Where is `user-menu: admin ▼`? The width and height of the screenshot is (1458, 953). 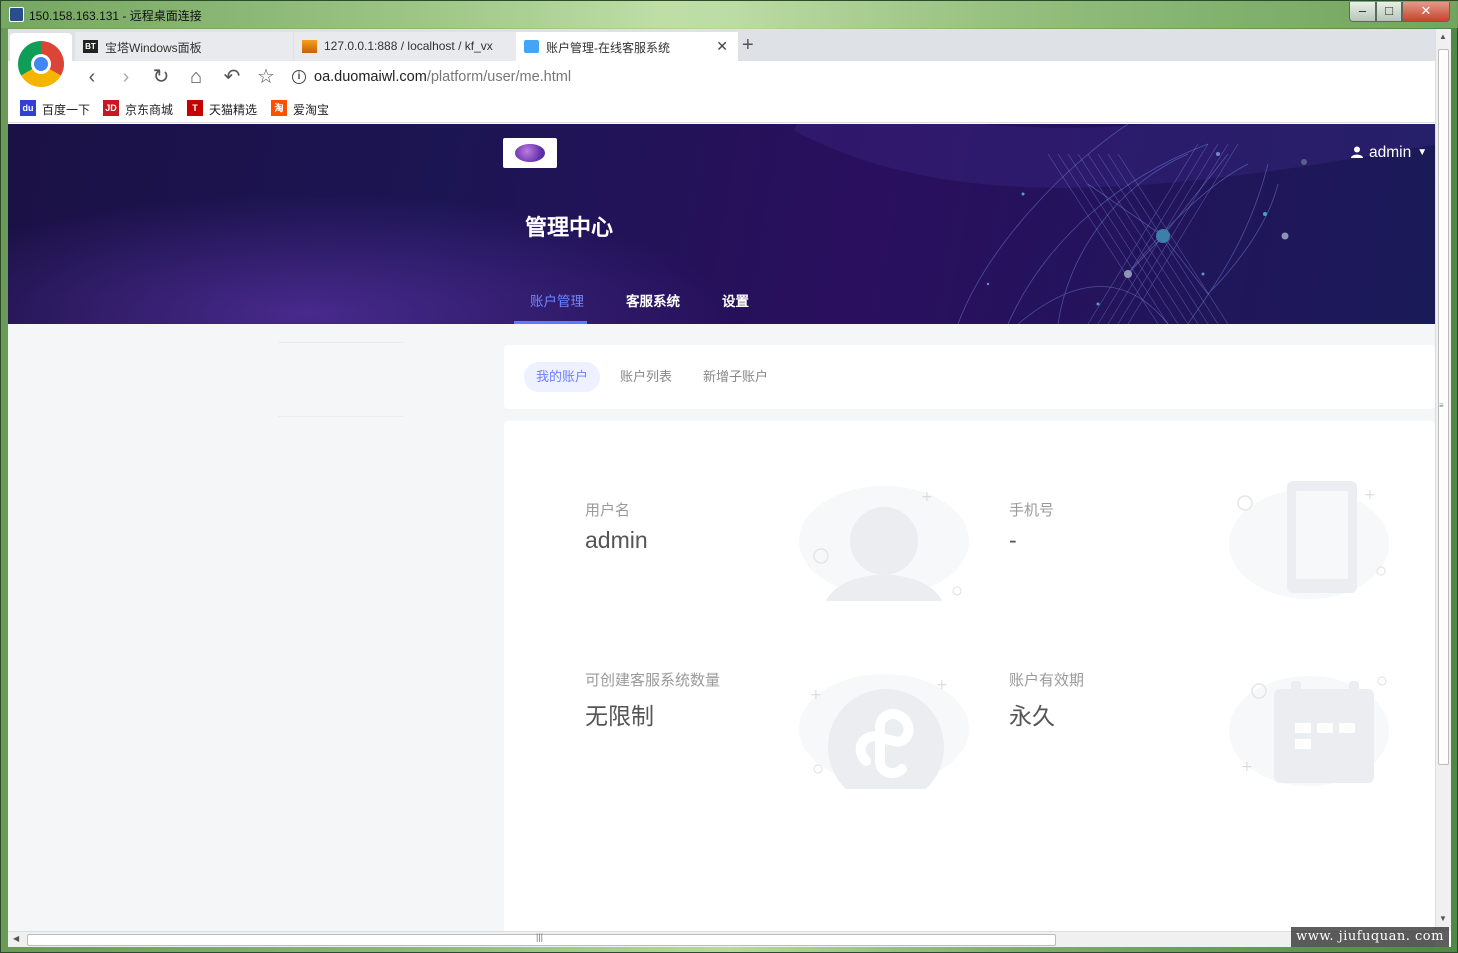 user-menu: admin ▼ is located at coordinates (1389, 153).